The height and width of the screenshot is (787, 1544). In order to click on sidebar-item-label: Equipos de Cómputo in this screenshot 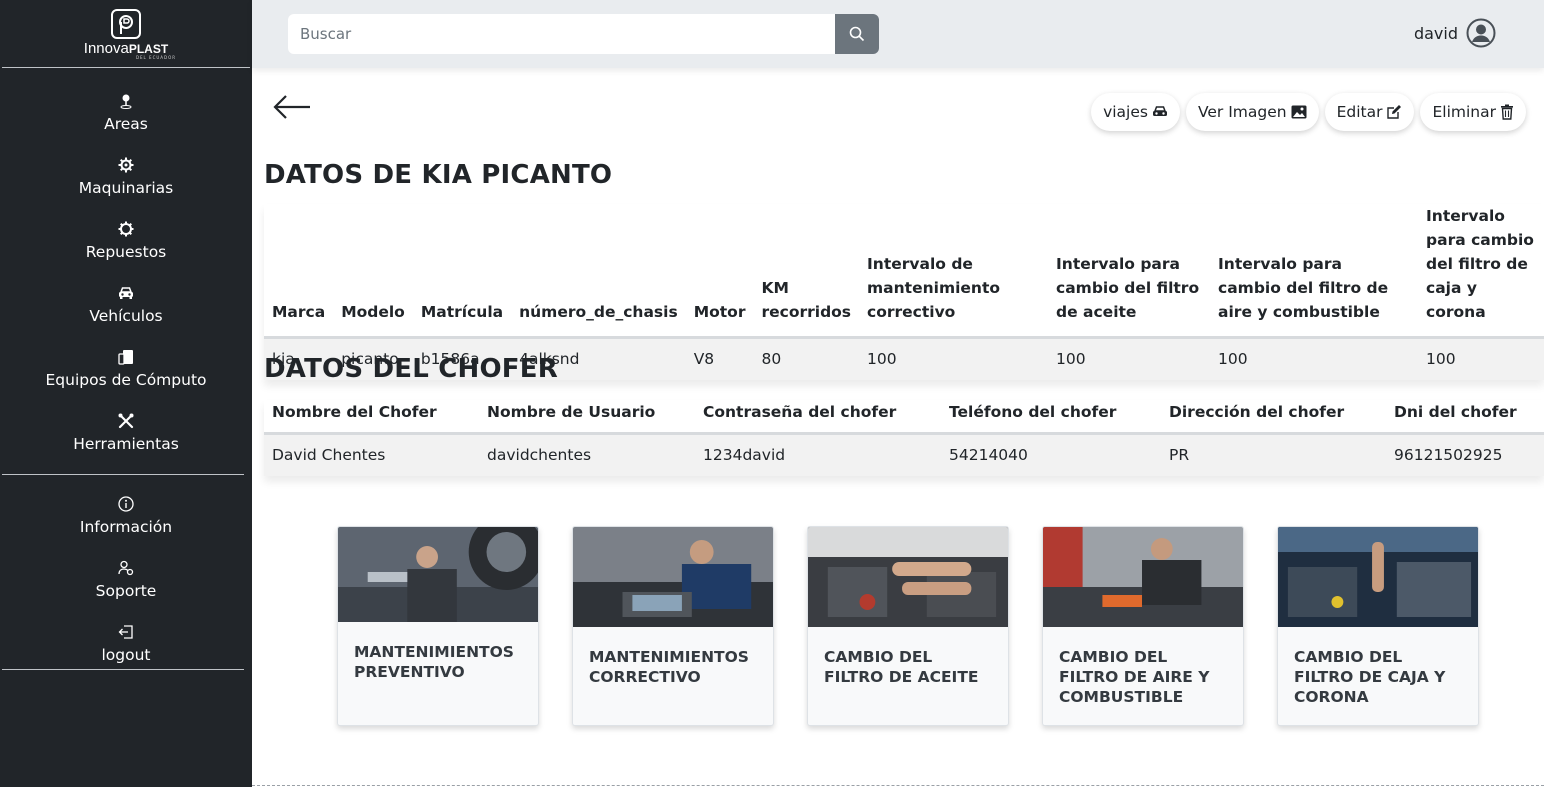, I will do `click(126, 380)`.